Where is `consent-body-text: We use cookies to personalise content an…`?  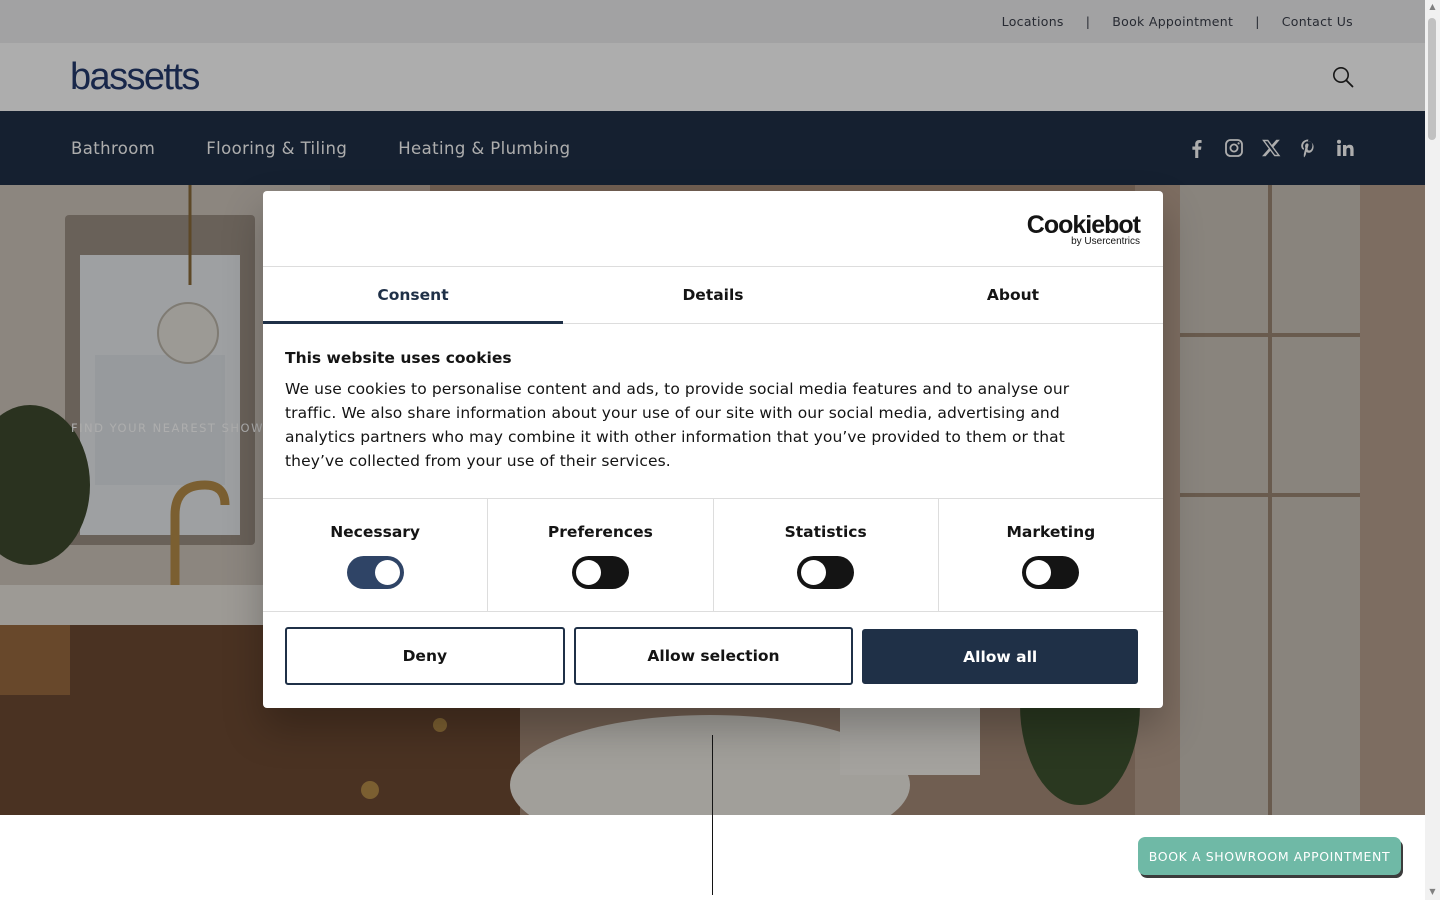
consent-body-text: We use cookies to personalise content an… is located at coordinates (677, 425).